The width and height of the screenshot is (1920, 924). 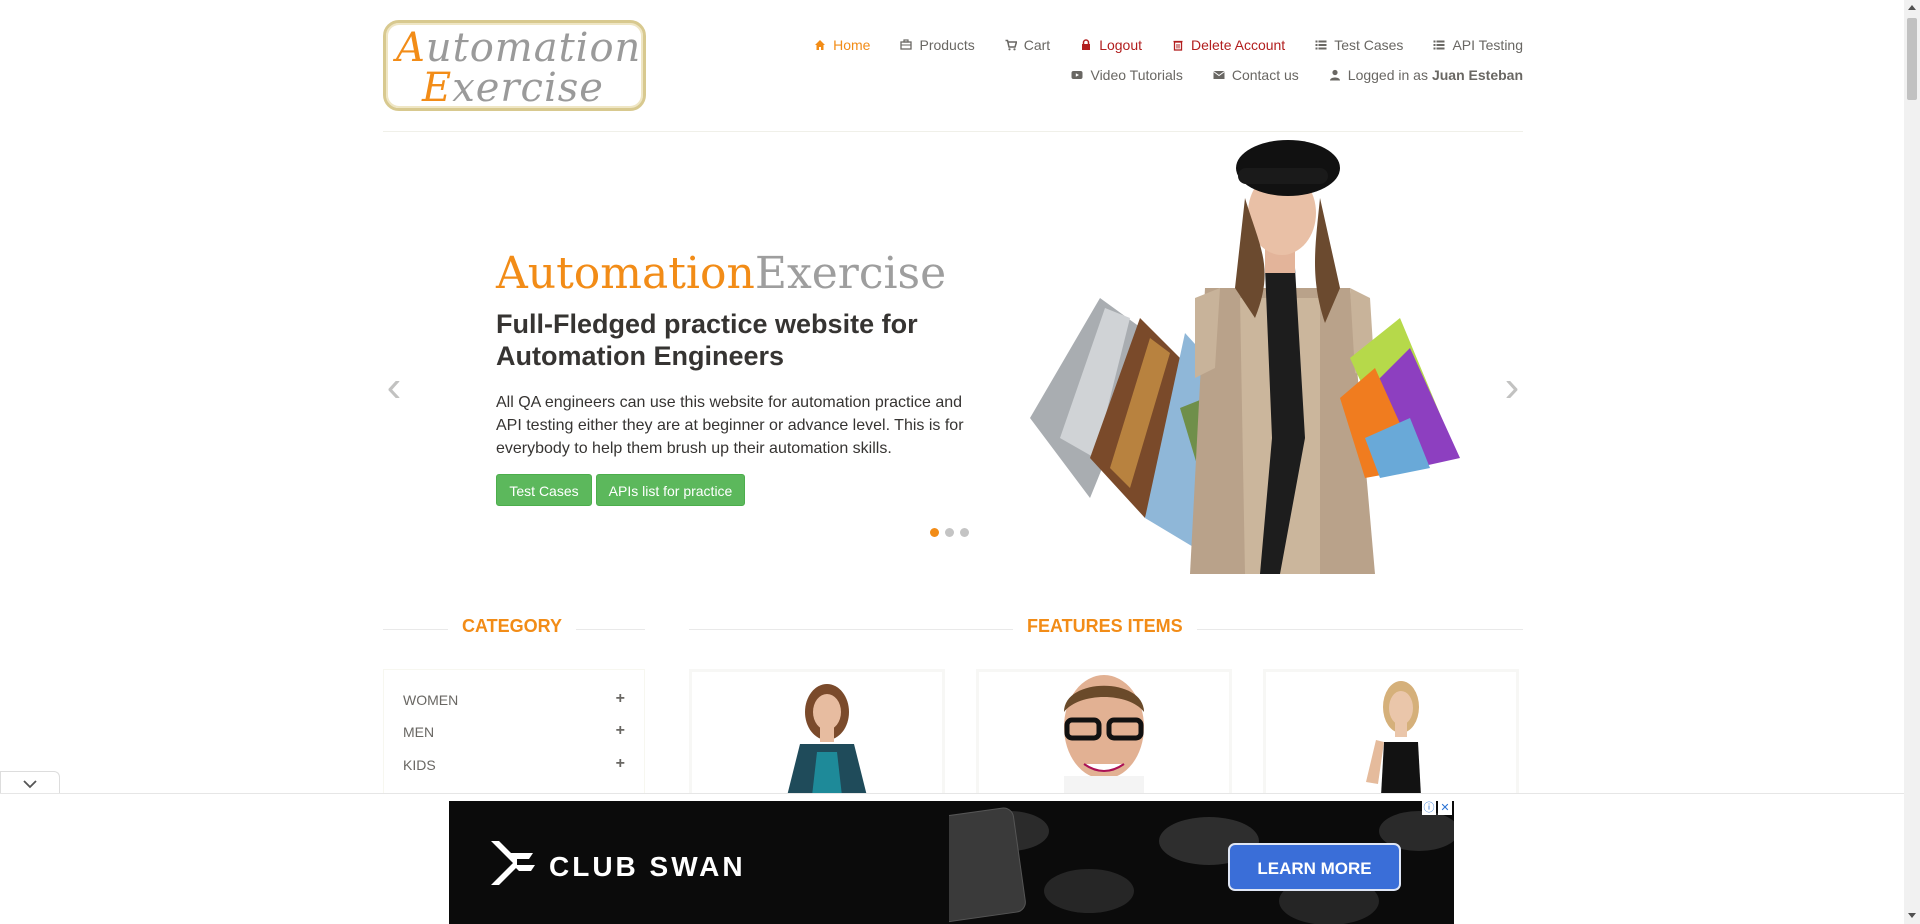 I want to click on club-swan-logo-icon, so click(x=513, y=863).